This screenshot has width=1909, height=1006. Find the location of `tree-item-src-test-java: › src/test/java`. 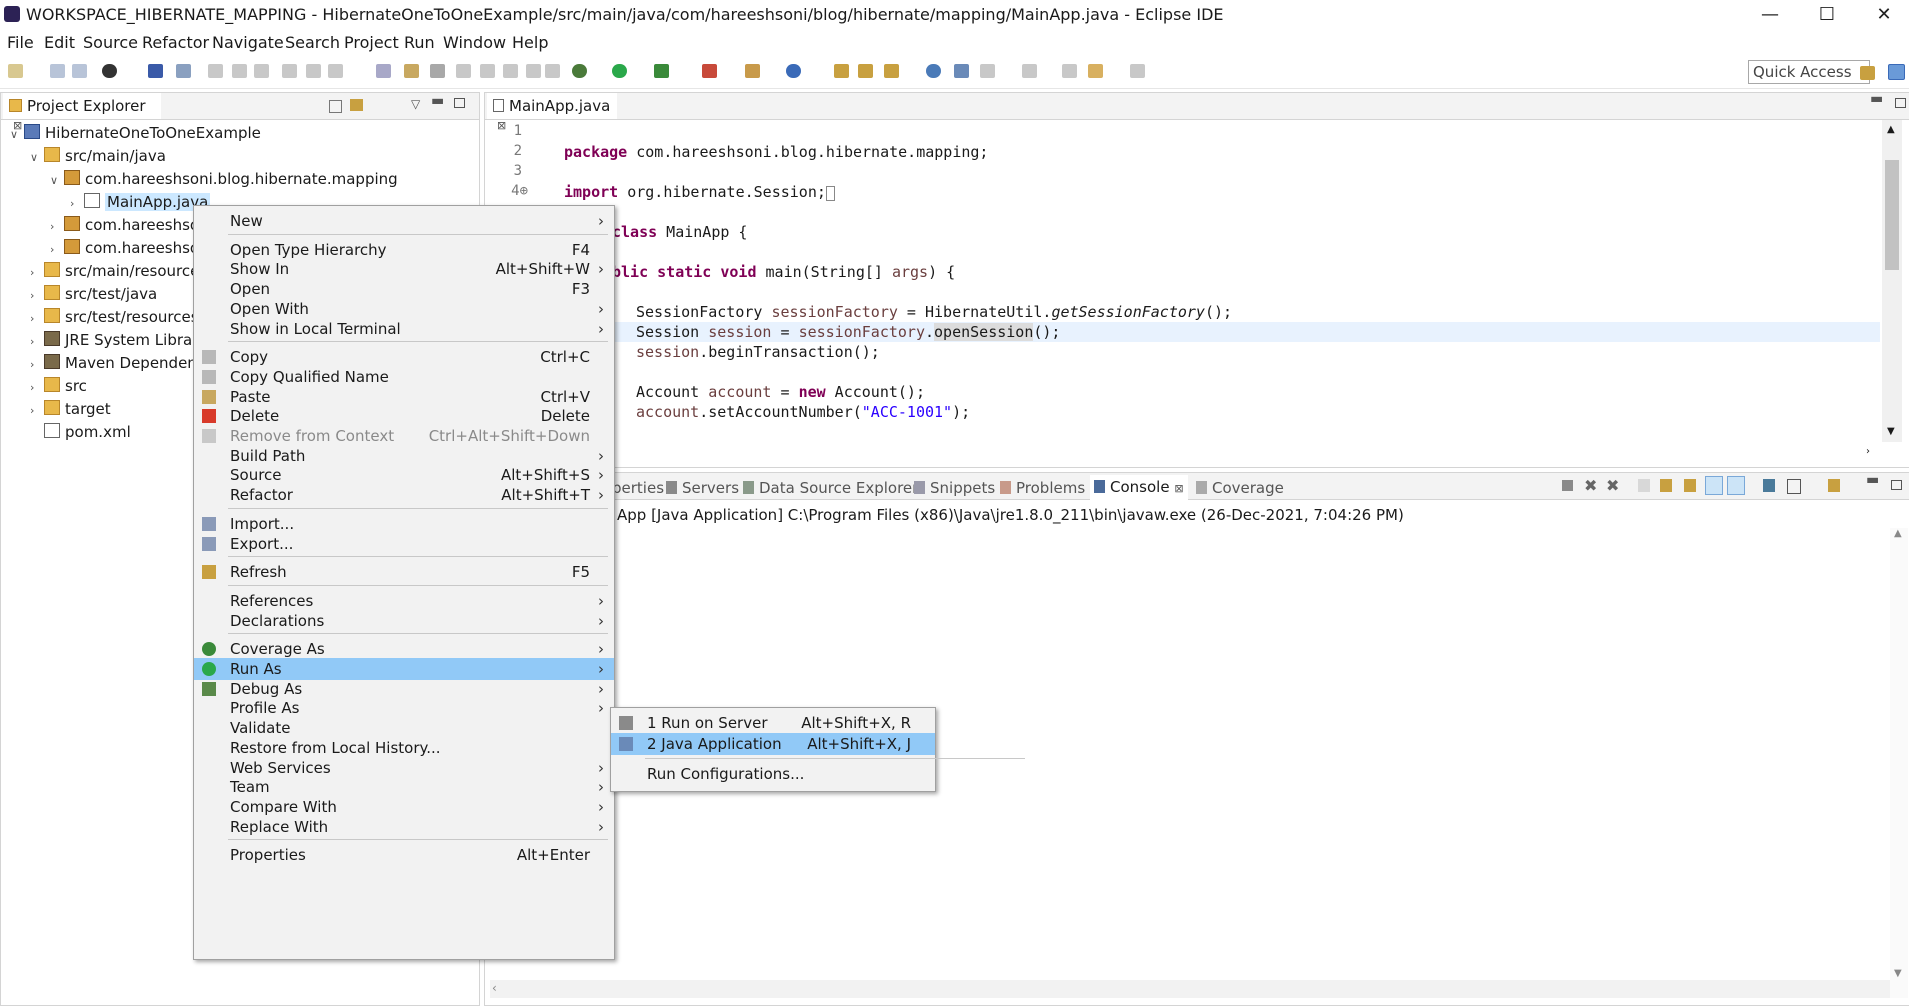

tree-item-src-test-java: › src/test/java is located at coordinates (93, 294).